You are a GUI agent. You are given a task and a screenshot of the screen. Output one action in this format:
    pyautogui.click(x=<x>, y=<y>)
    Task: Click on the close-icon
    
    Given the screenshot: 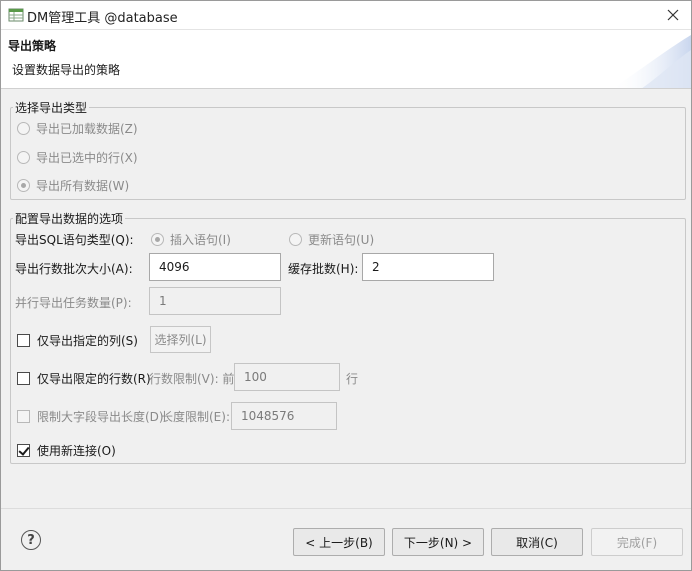 What is the action you would take?
    pyautogui.click(x=673, y=15)
    